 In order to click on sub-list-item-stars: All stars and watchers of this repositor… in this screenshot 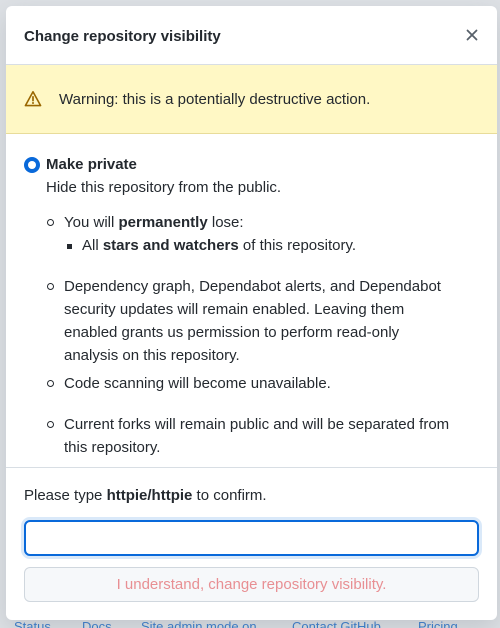, I will do `click(219, 245)`.